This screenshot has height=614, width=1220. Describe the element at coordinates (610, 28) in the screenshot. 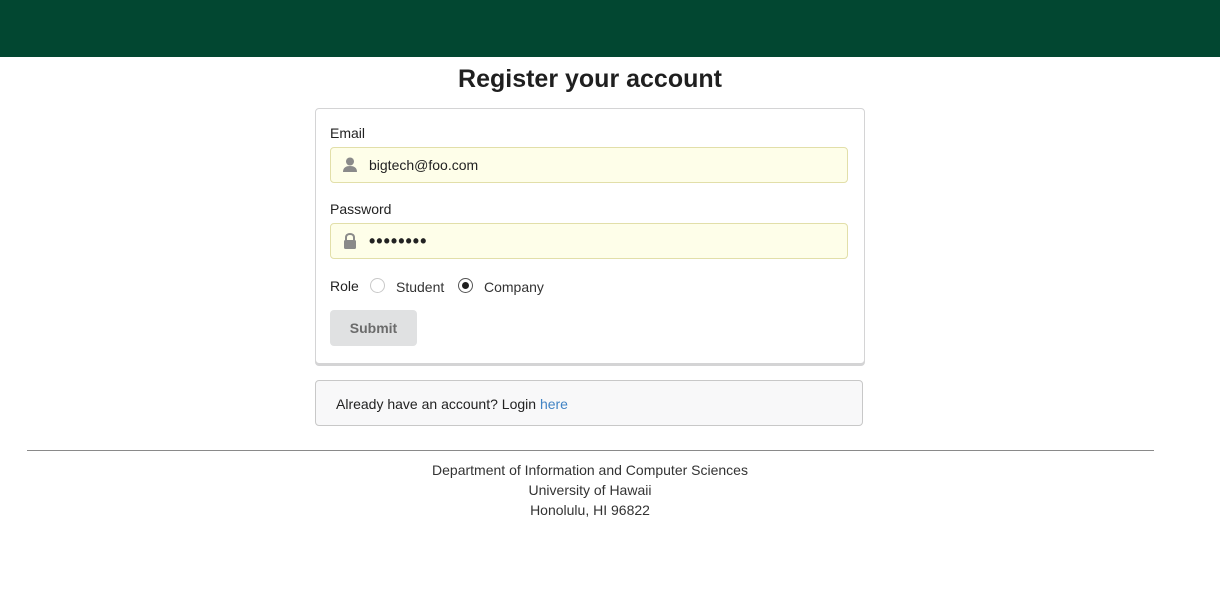

I see `top-navbar` at that location.